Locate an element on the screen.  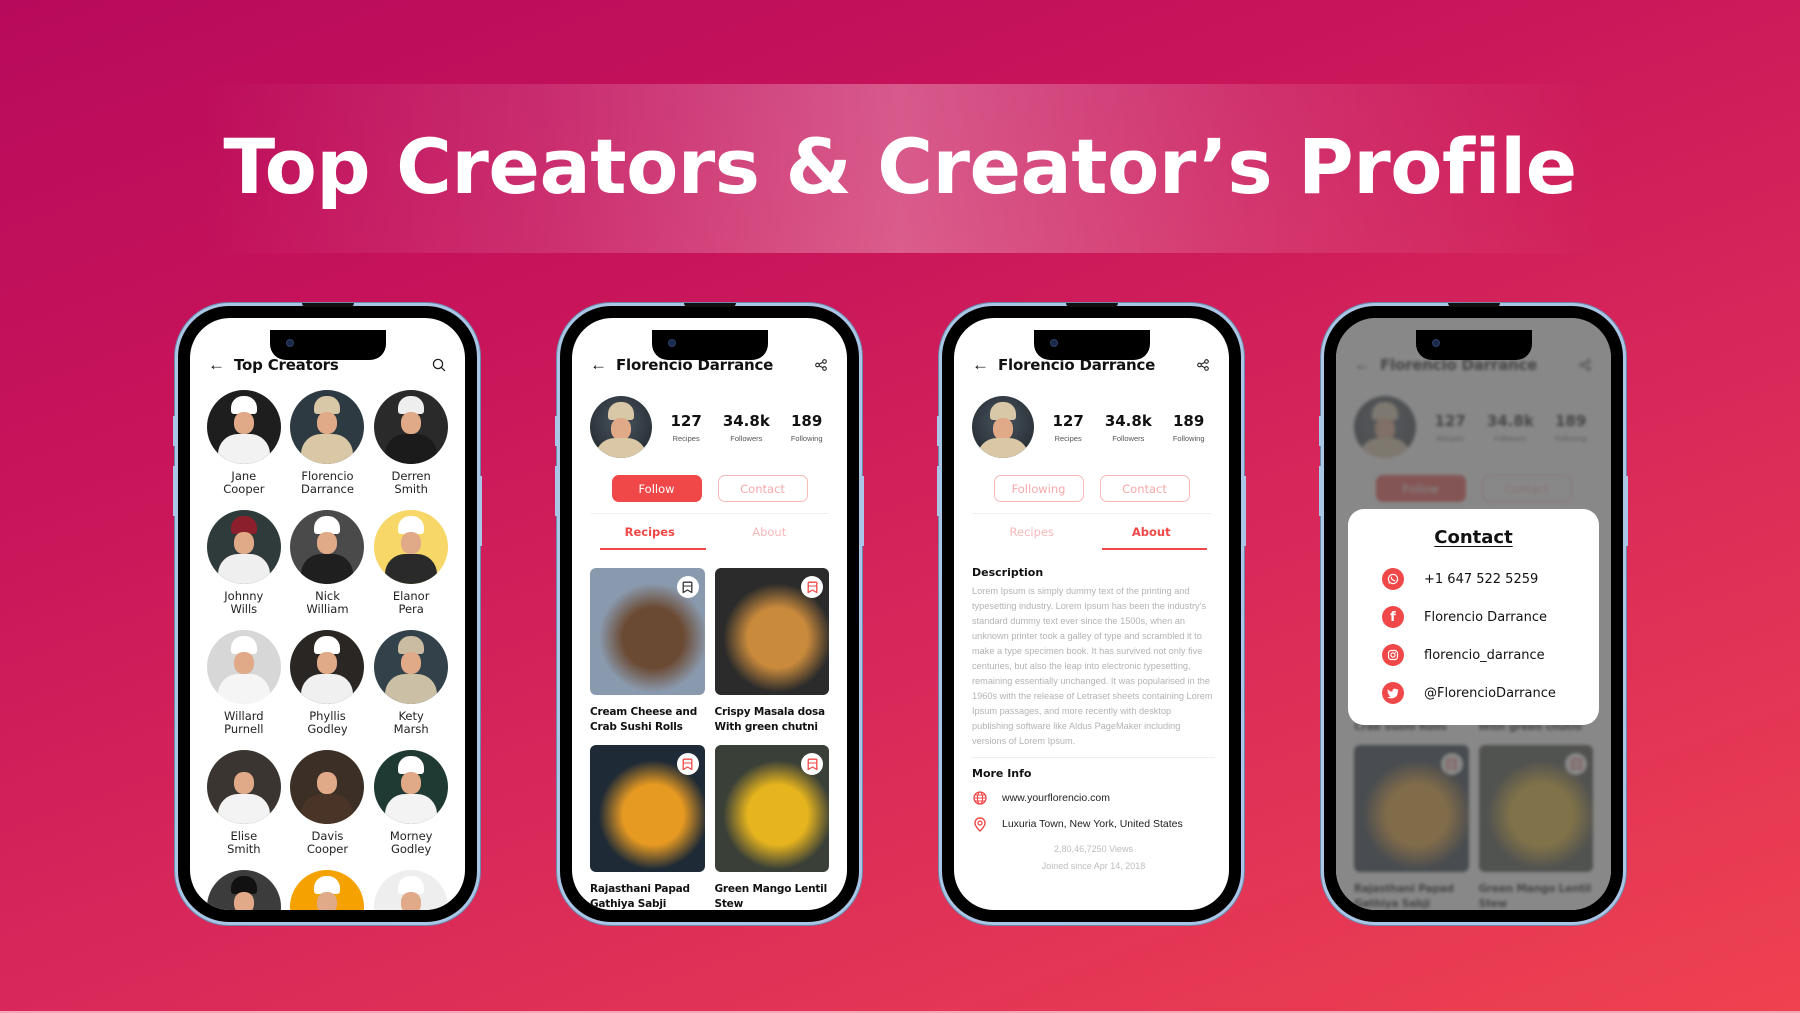
follow-button: Follow is located at coordinates (656, 488).